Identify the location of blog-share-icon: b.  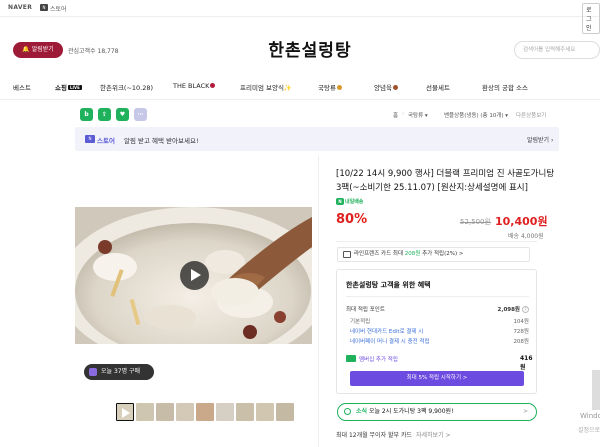
(86, 114).